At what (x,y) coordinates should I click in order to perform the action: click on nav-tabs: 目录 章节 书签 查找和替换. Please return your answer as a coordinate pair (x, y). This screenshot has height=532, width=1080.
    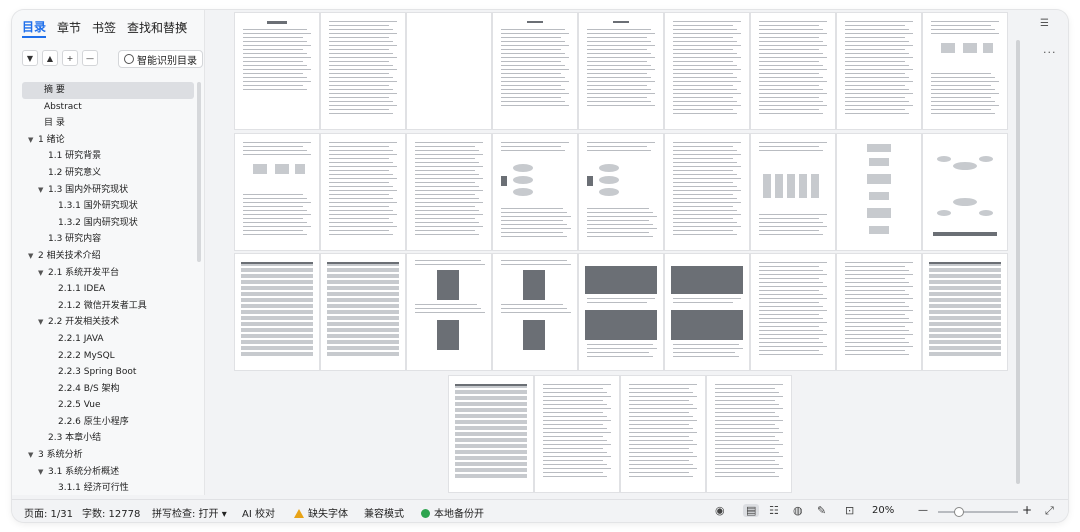
    Looking at the image, I should click on (110, 28).